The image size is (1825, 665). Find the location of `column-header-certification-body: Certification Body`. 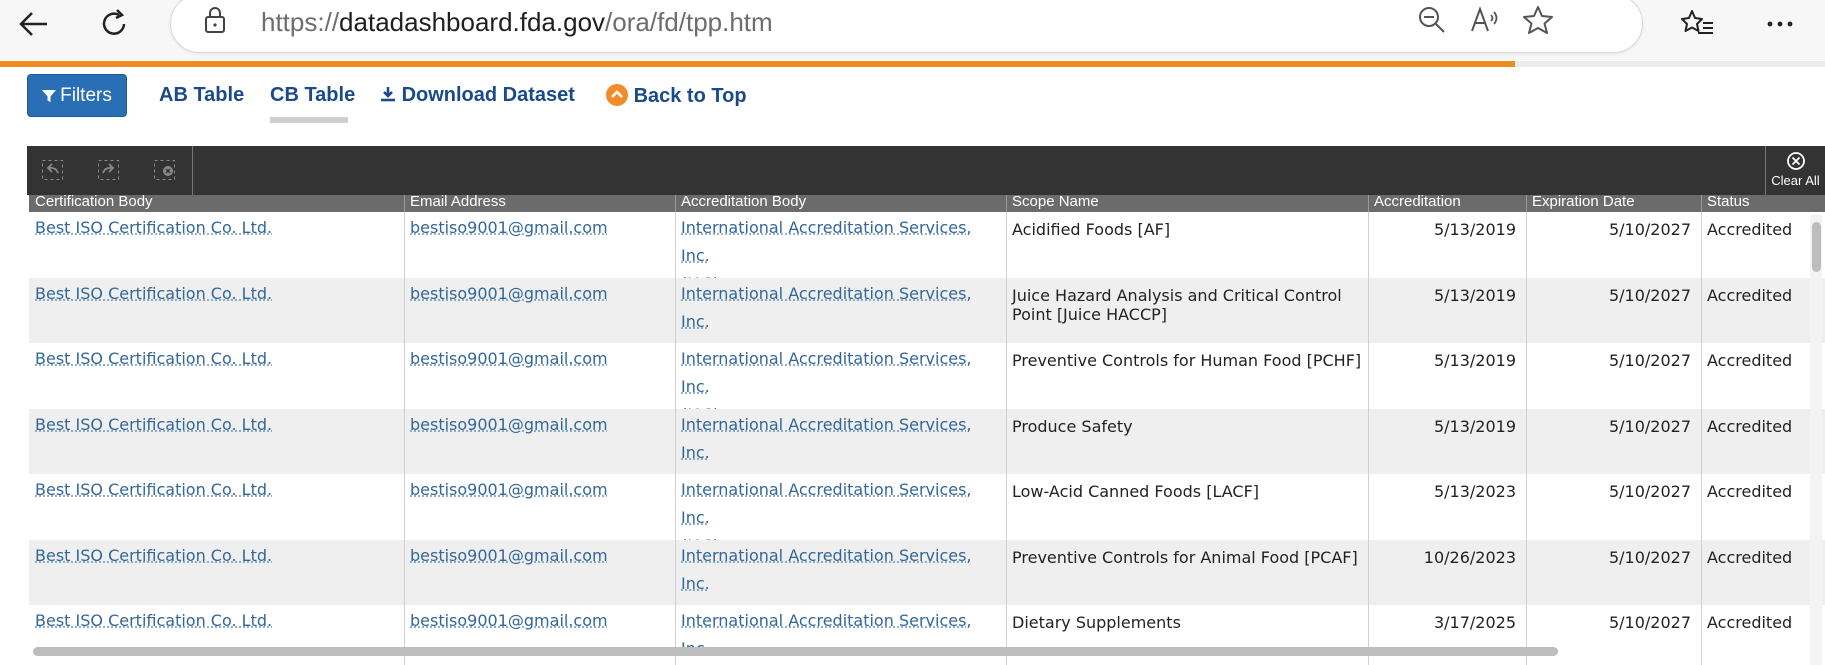

column-header-certification-body: Certification Body is located at coordinates (216, 203).